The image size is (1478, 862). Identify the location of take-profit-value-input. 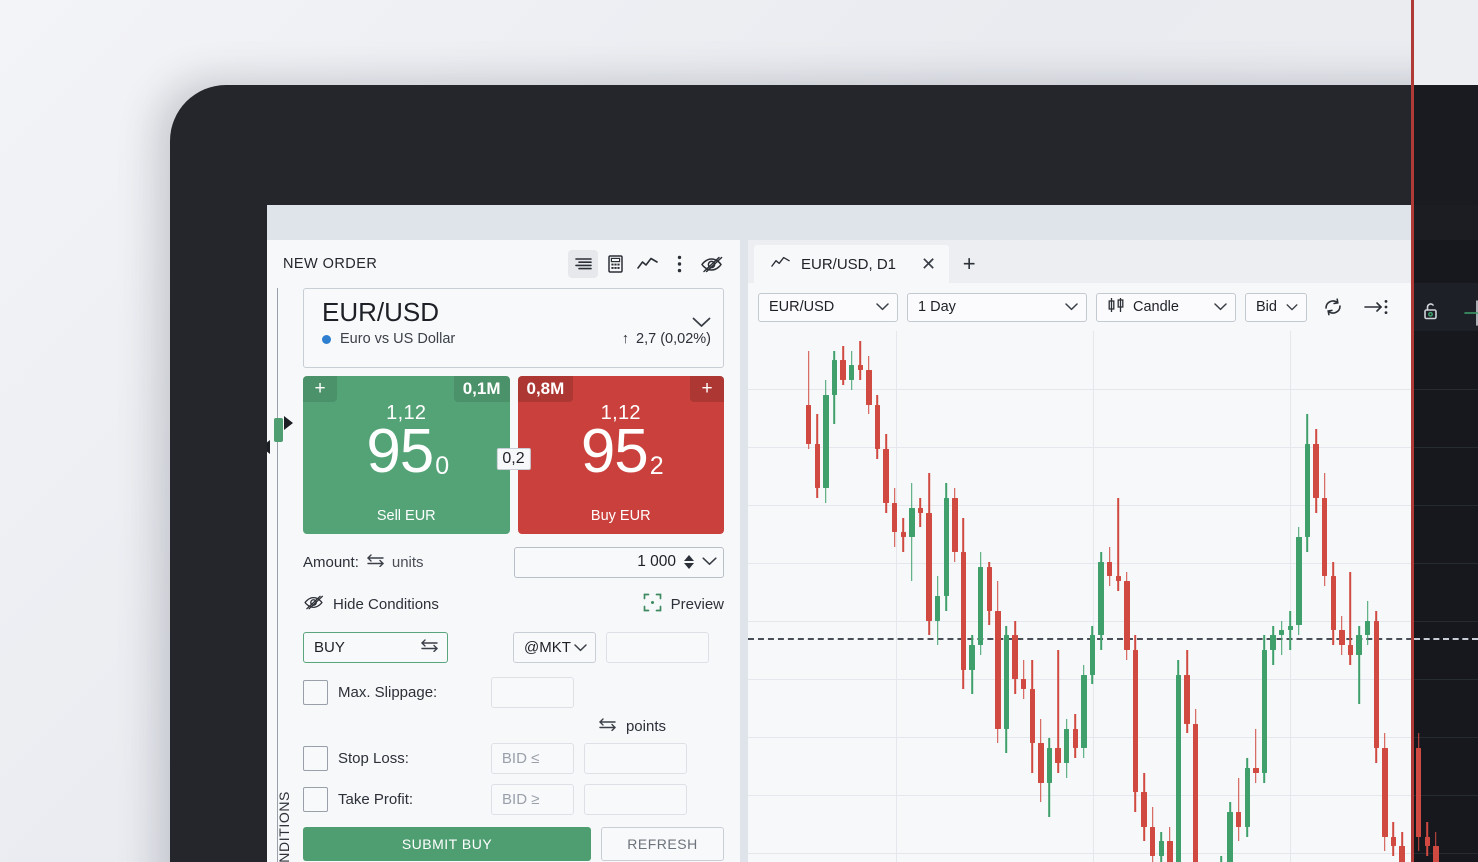
(636, 799).